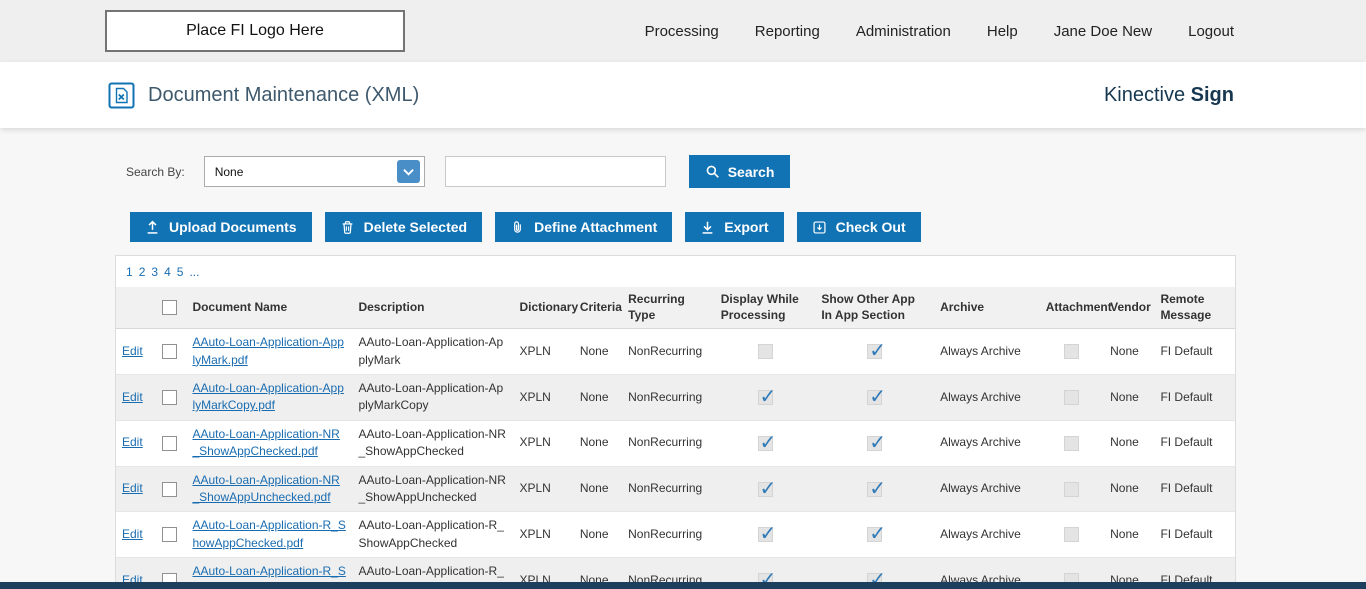 The width and height of the screenshot is (1366, 589). Describe the element at coordinates (433, 535) in the screenshot. I see `description-cell: AAuto-Loan-Application-R_ShowAppChecked` at that location.